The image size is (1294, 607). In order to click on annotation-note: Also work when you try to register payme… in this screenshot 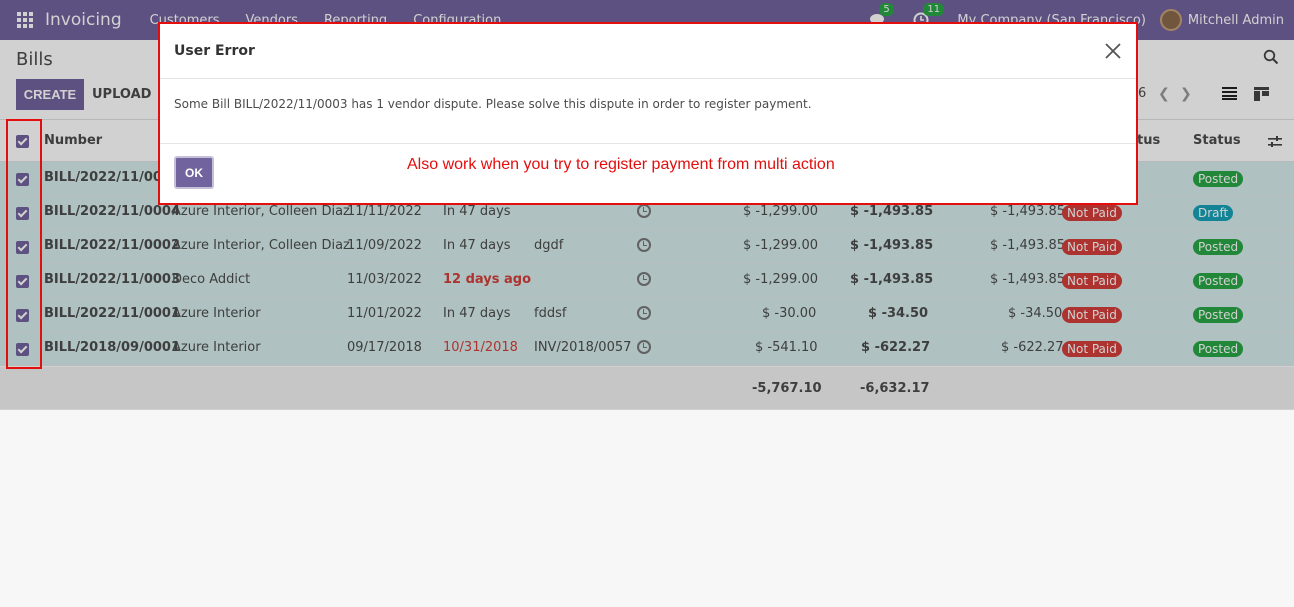, I will do `click(621, 164)`.